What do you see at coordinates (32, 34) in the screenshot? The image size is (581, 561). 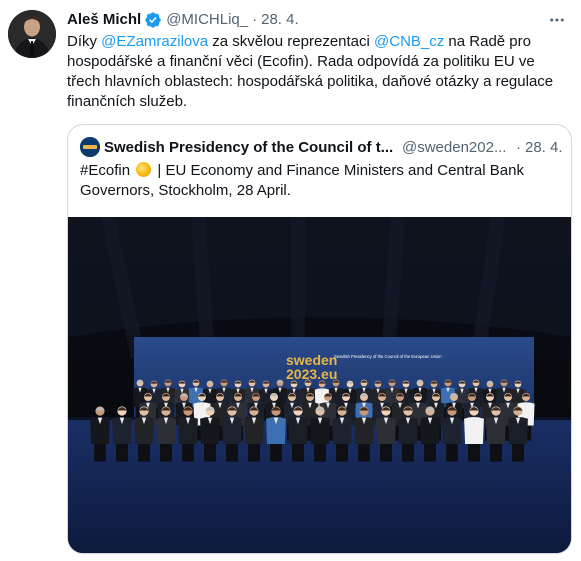 I see `author-avatar` at bounding box center [32, 34].